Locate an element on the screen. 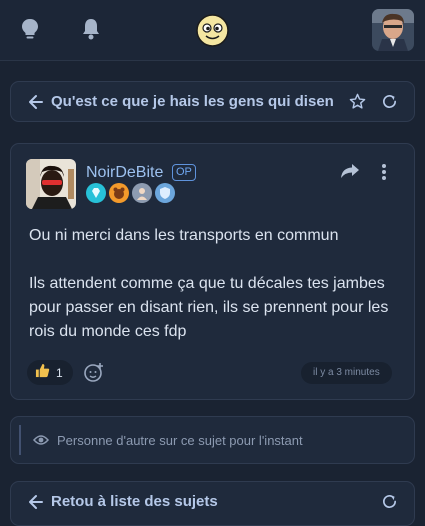 Image resolution: width=425 pixels, height=526 pixels. share-icon is located at coordinates (350, 173).